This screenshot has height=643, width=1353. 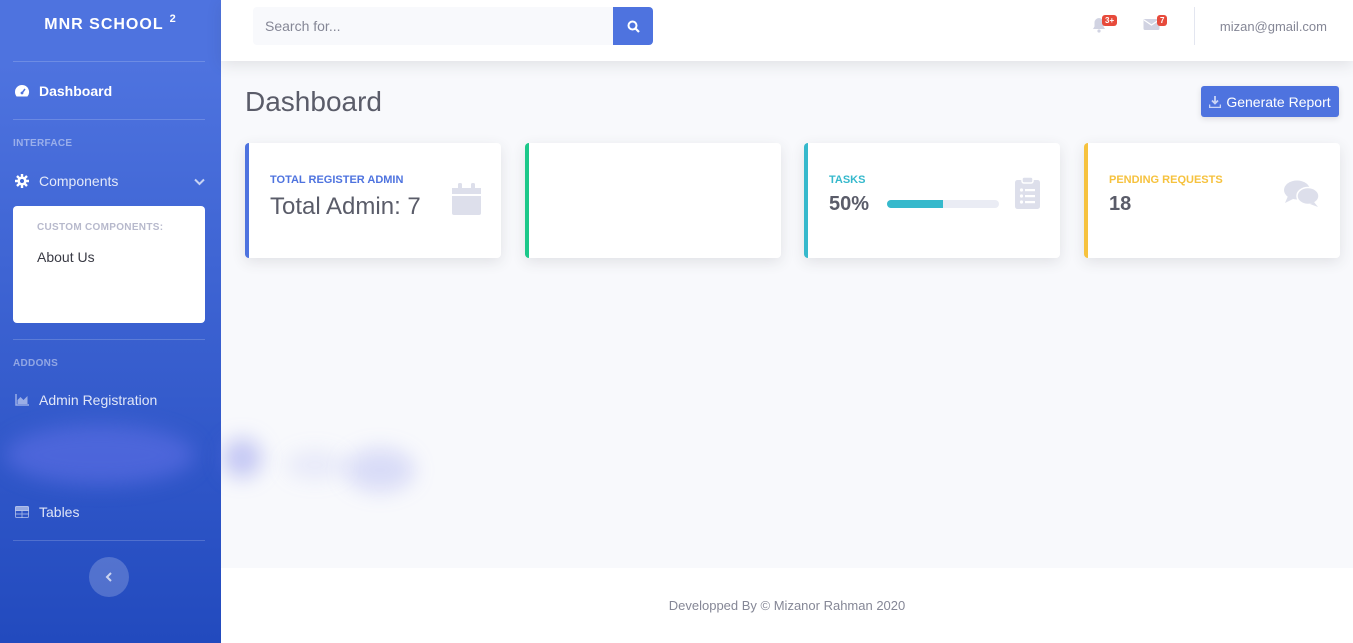 I want to click on components-collapse-menu: CUSTOM COMPONENTS: About Us, so click(x=109, y=264).